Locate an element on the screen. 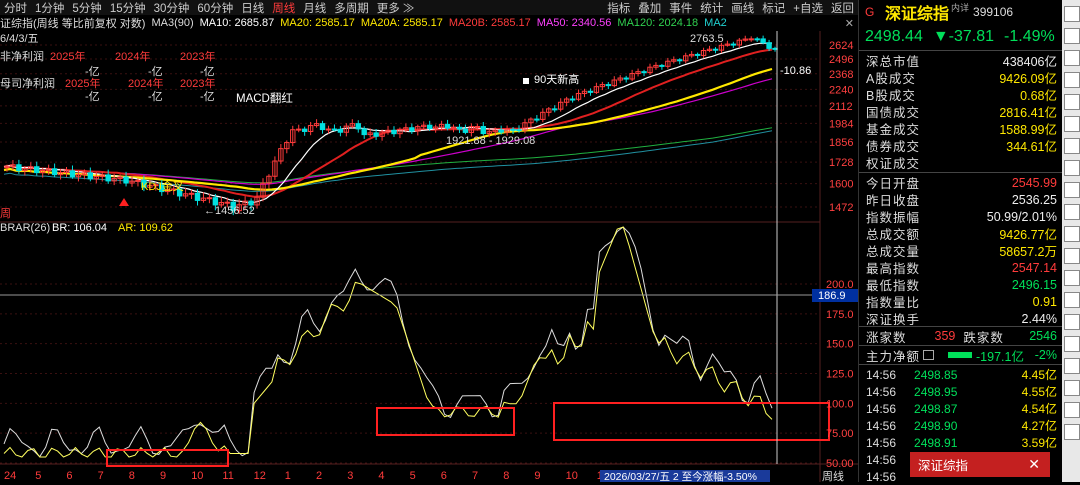 This screenshot has height=485, width=1080. stat-row: 昨日收盘 2536.25 is located at coordinates (961, 200).